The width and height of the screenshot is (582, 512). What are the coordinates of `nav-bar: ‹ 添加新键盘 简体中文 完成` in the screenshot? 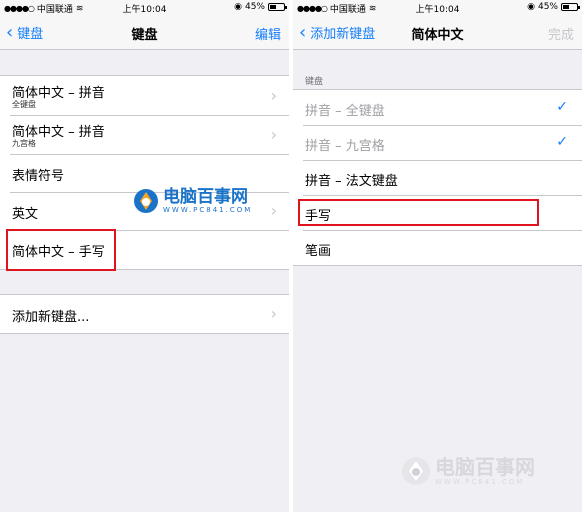 It's located at (437, 33).